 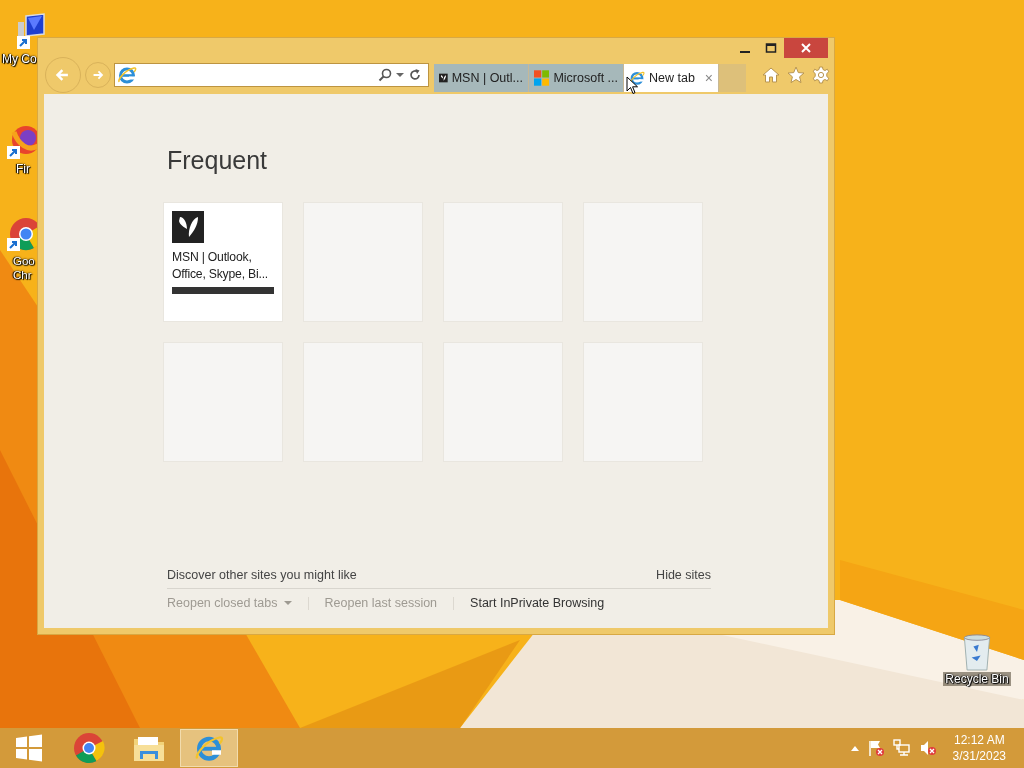 What do you see at coordinates (262, 575) in the screenshot?
I see `discover-link: Discover other sites you might like` at bounding box center [262, 575].